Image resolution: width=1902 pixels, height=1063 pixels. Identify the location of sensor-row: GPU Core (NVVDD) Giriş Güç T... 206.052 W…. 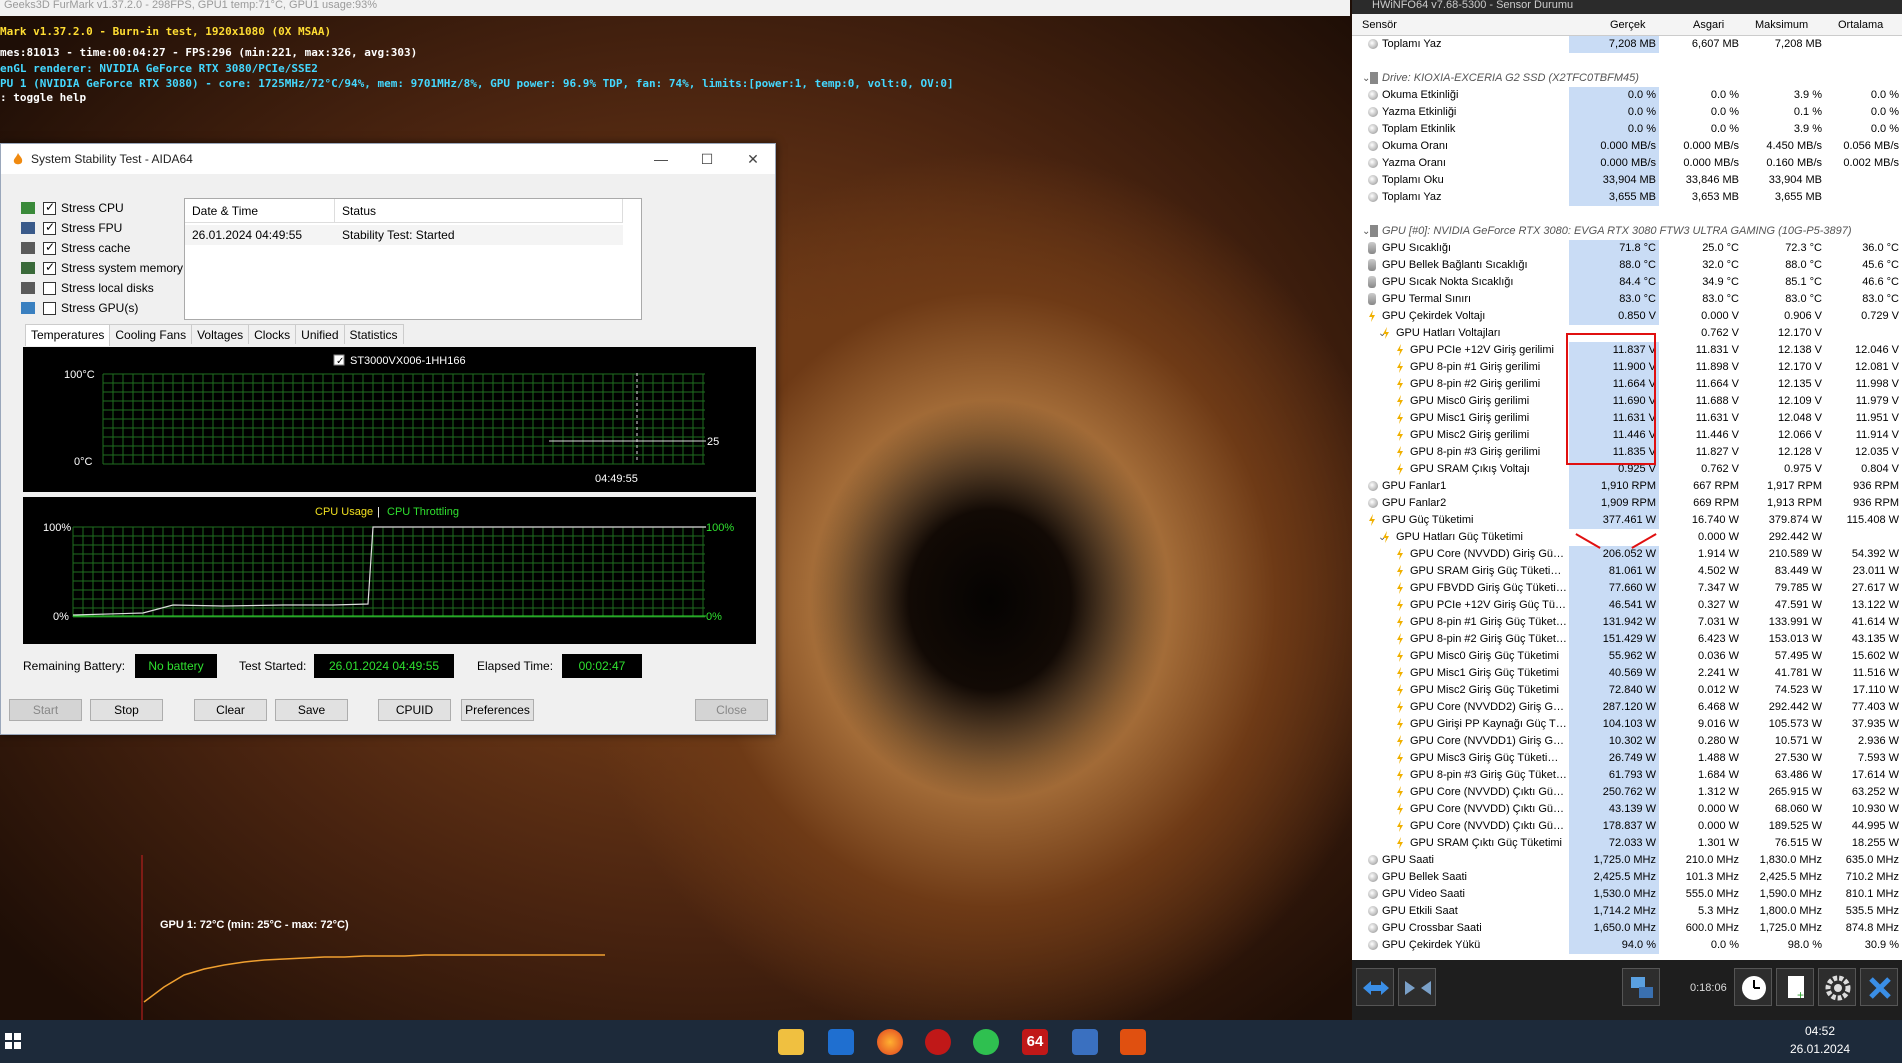
(1627, 554).